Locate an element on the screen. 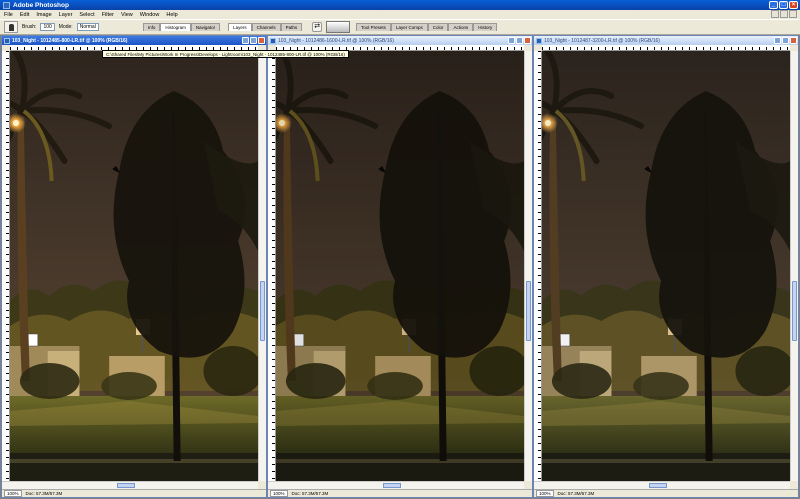 This screenshot has height=499, width=800. menu-layer: Layer is located at coordinates (66, 15).